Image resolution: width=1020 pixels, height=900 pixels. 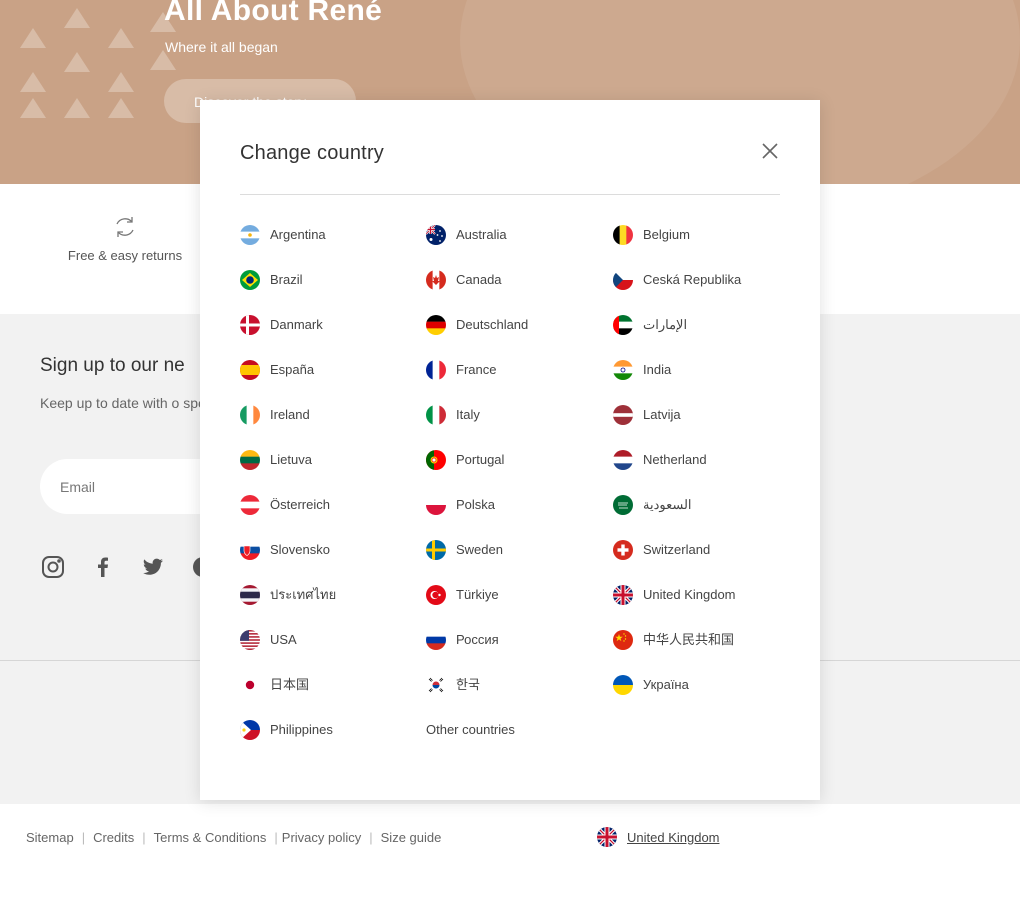 I want to click on country-label: ประเทศไทย, so click(x=303, y=594).